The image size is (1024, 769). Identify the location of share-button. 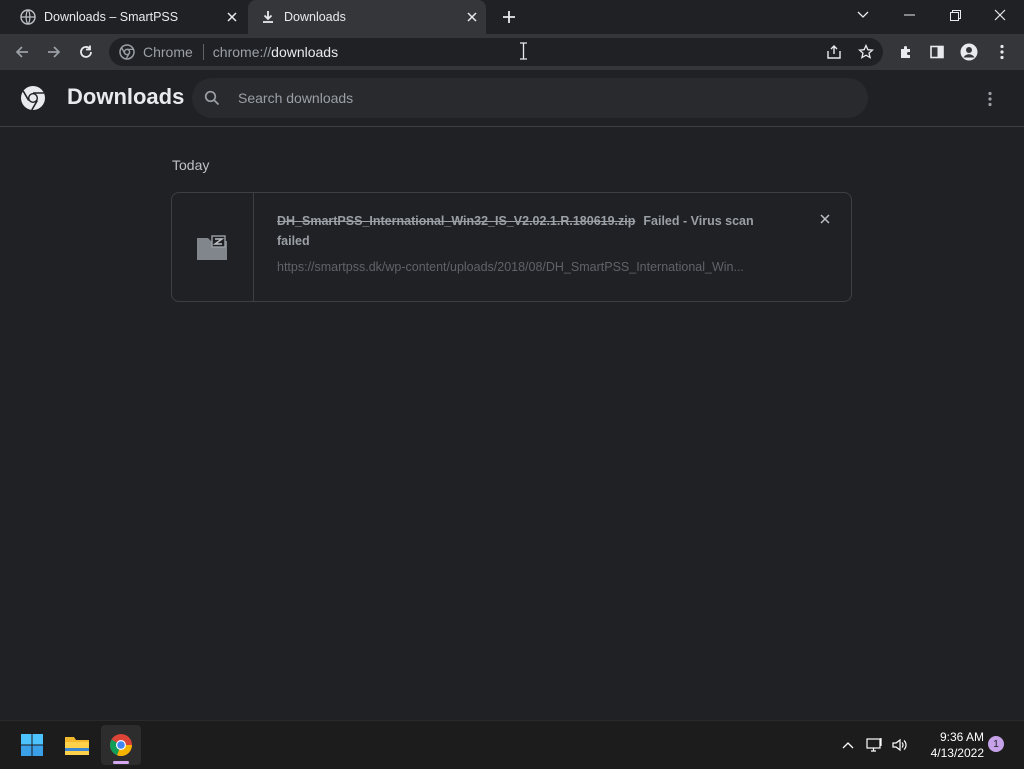
(834, 52).